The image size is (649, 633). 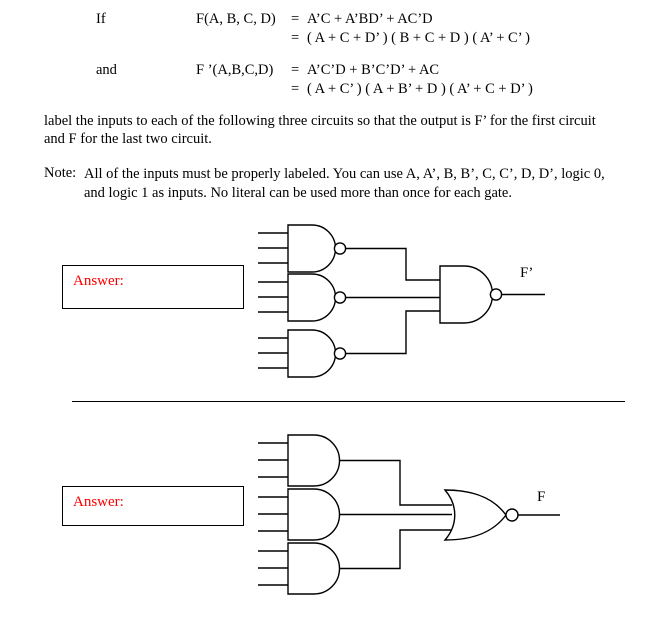 I want to click on expression-f-sop: A’C + A’BD’ + AC’D, so click(x=370, y=19).